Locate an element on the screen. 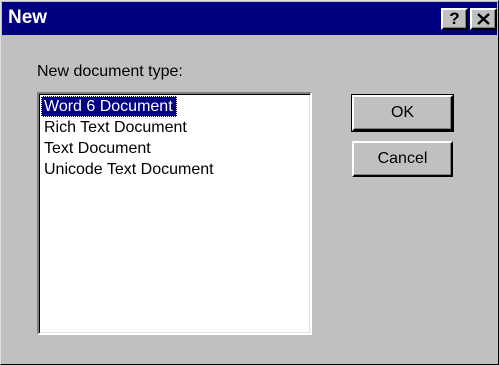 Image resolution: width=499 pixels, height=365 pixels. cancel-button: Cancel is located at coordinates (402, 159).